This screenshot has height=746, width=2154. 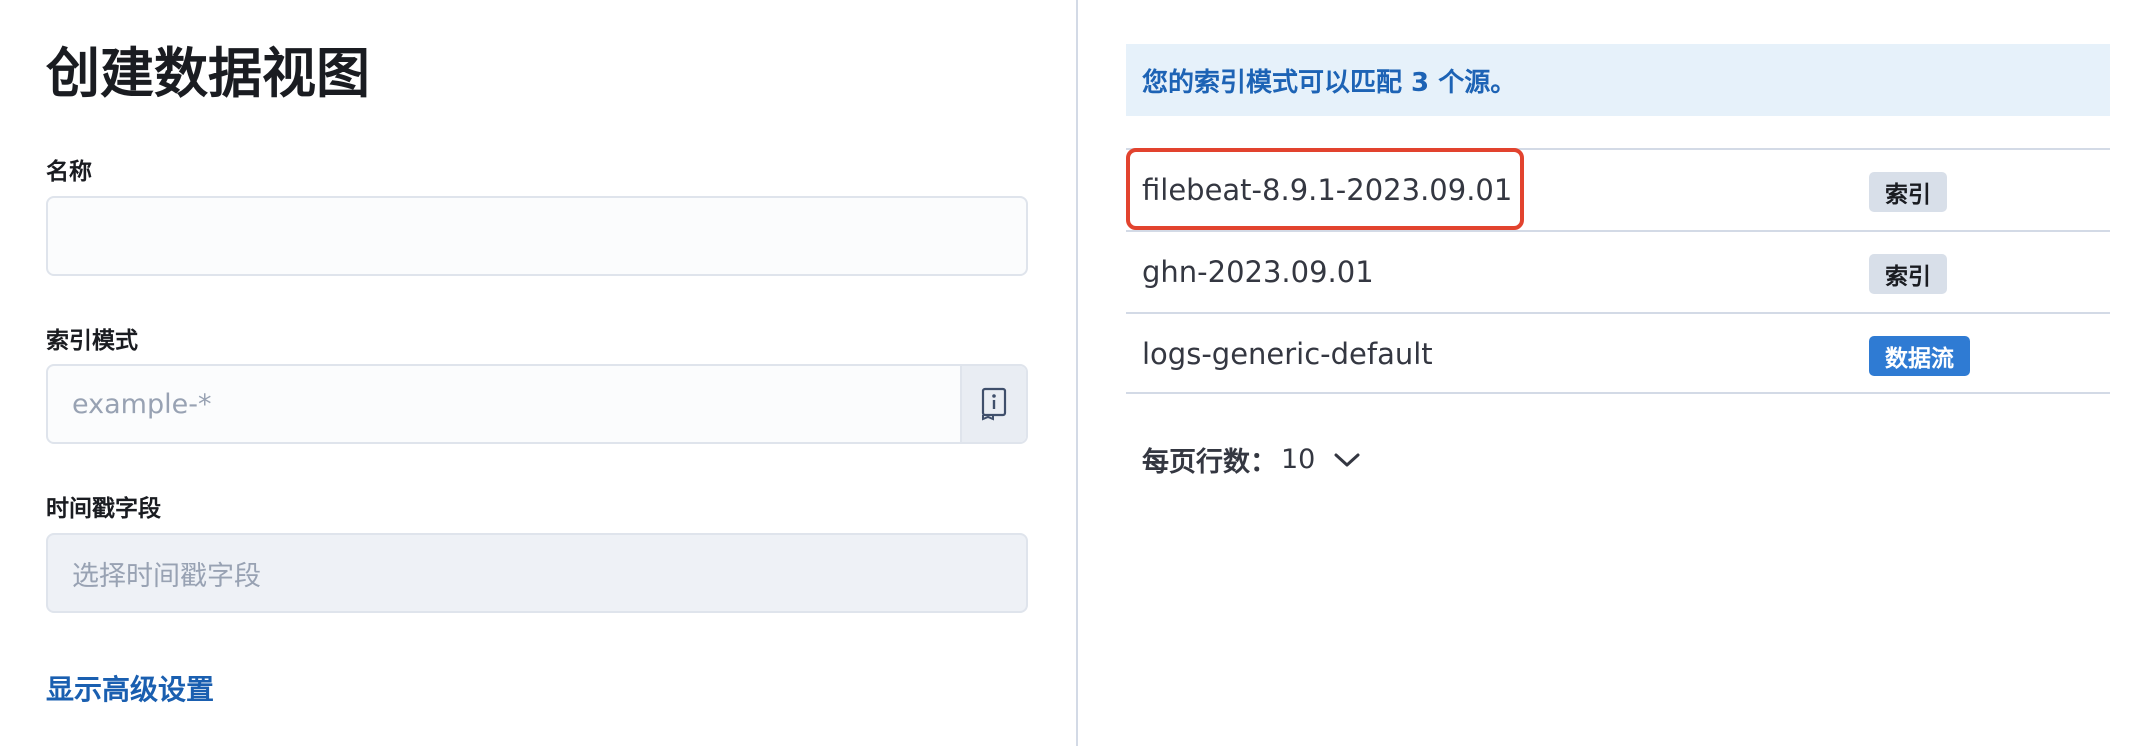 What do you see at coordinates (1327, 190) in the screenshot?
I see `source-name: filebeat-8.9.1-2023.09.01` at bounding box center [1327, 190].